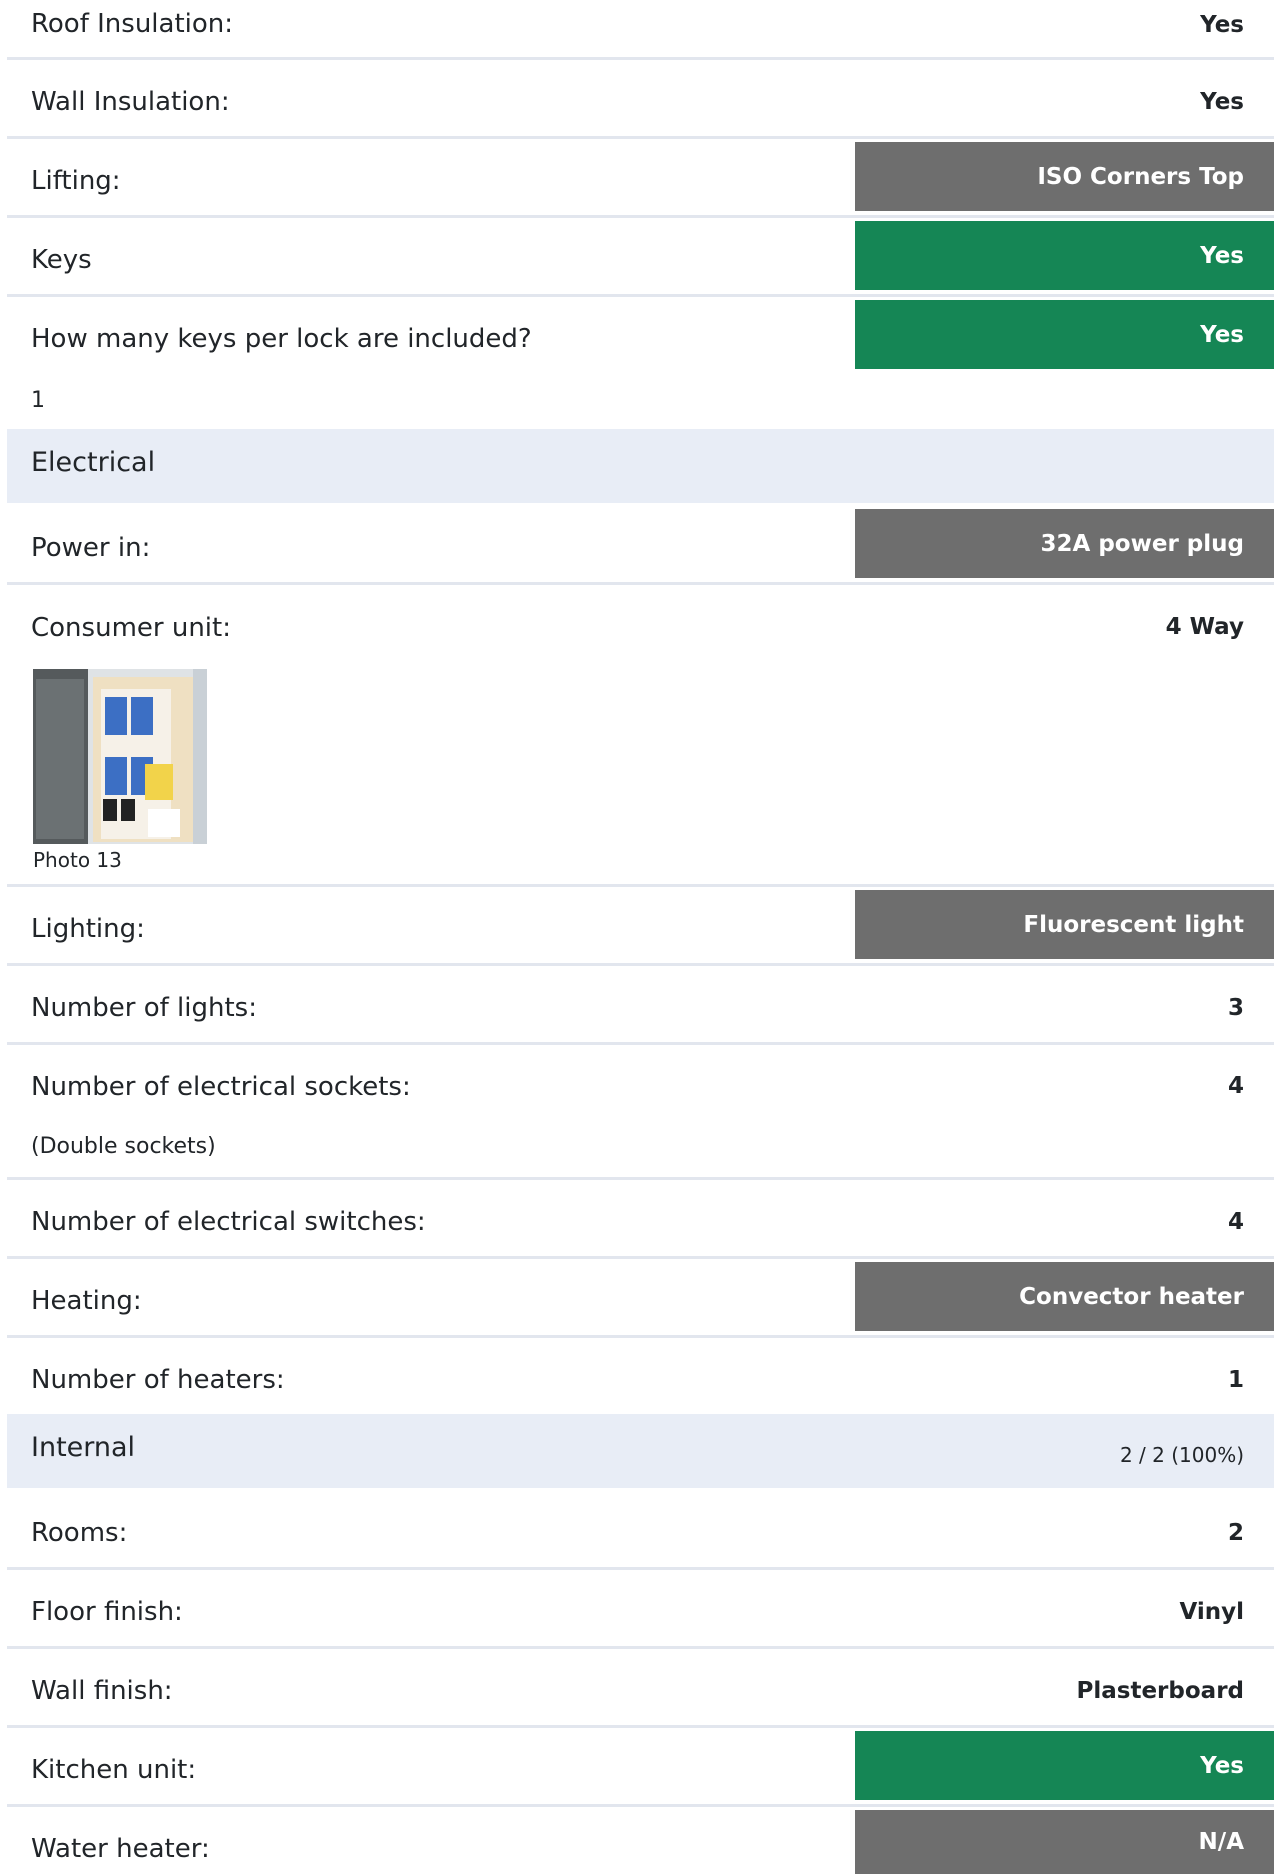  Describe the element at coordinates (640, 30) in the screenshot. I see `row-roof-insulation: Roof Insulation: Yes` at that location.